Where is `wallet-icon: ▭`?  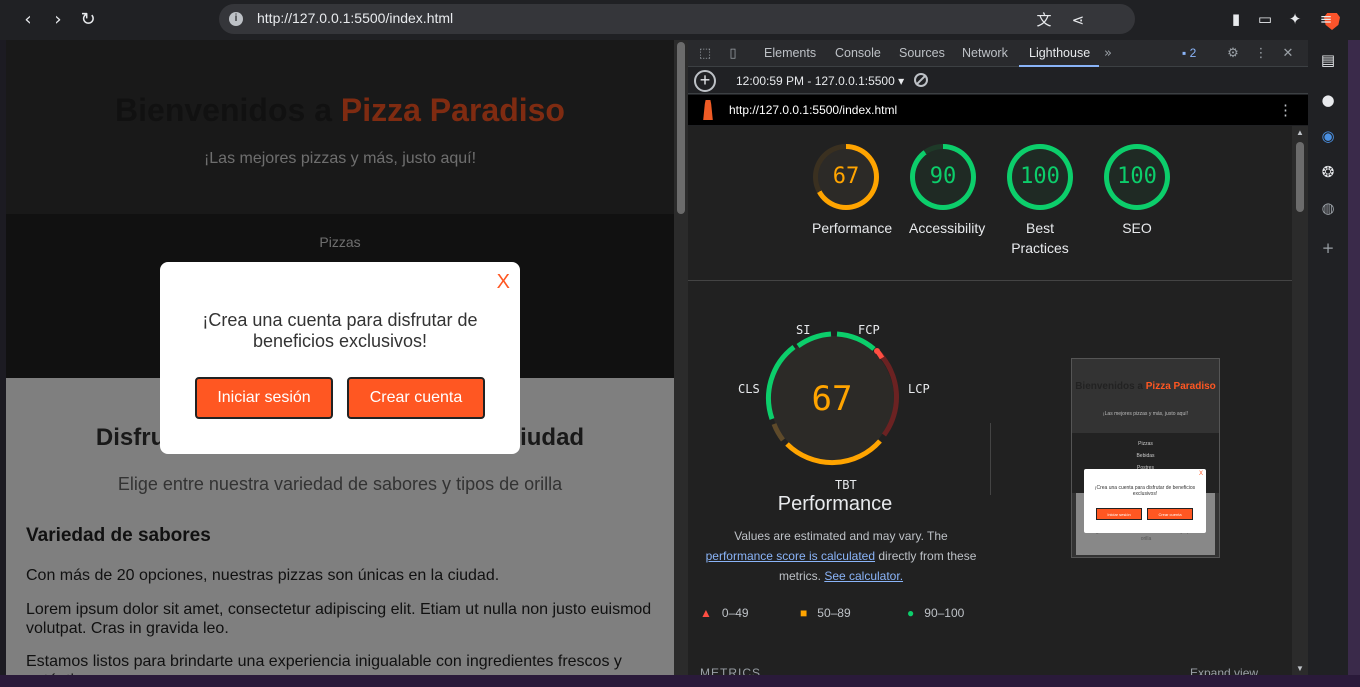
wallet-icon: ▭ is located at coordinates (1265, 19).